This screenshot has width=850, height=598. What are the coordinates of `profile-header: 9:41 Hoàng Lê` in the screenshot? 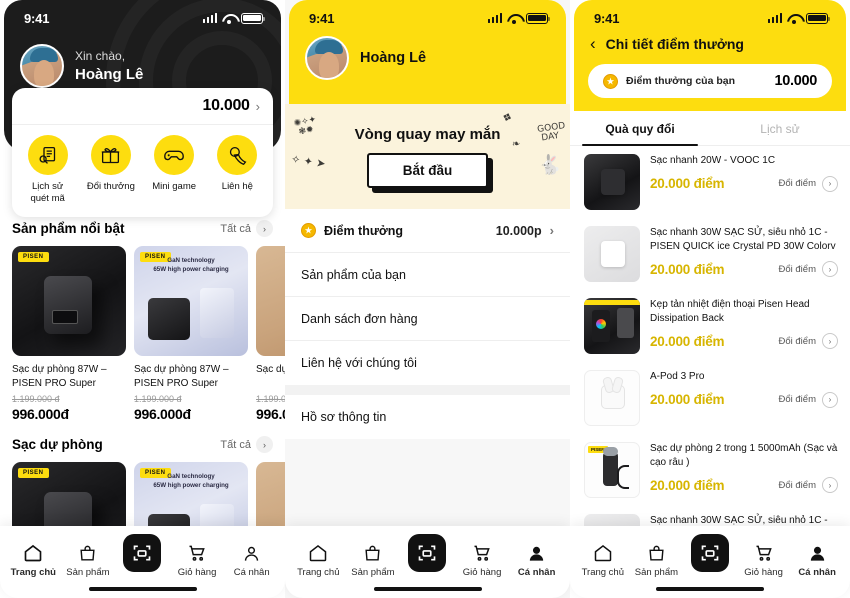 It's located at (427, 52).